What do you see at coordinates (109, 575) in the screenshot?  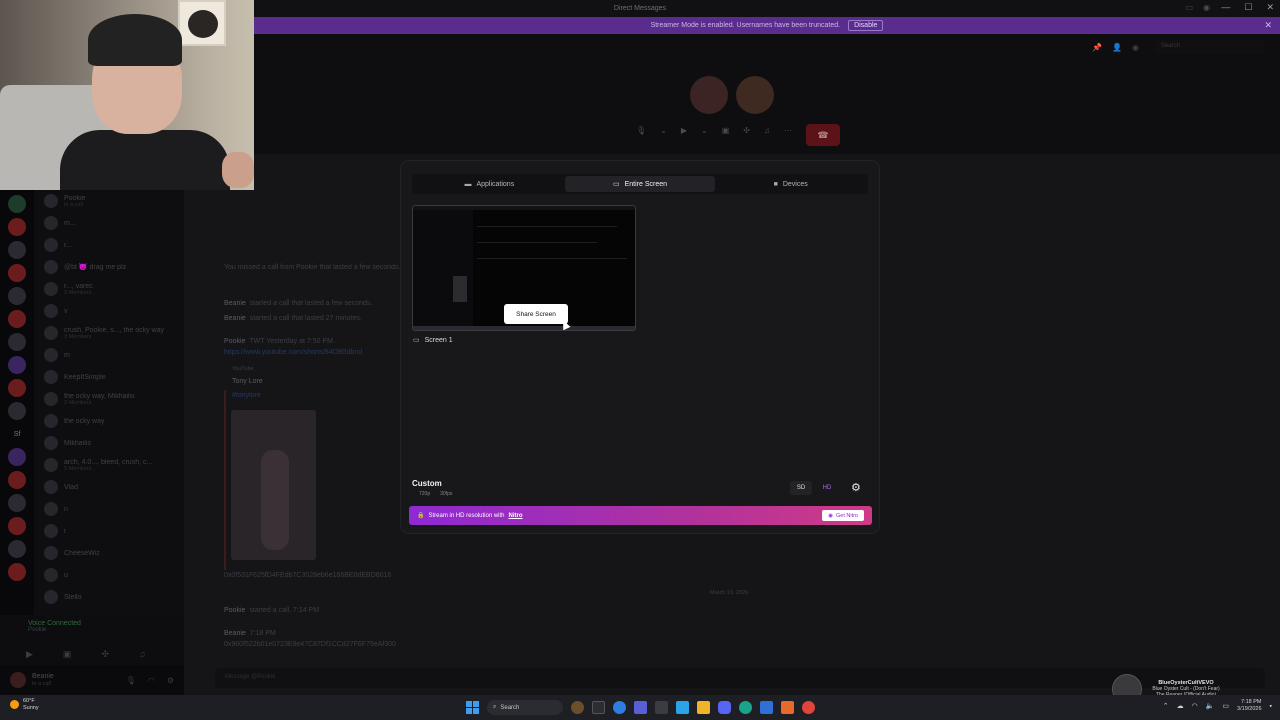 I see `list-item: u` at bounding box center [109, 575].